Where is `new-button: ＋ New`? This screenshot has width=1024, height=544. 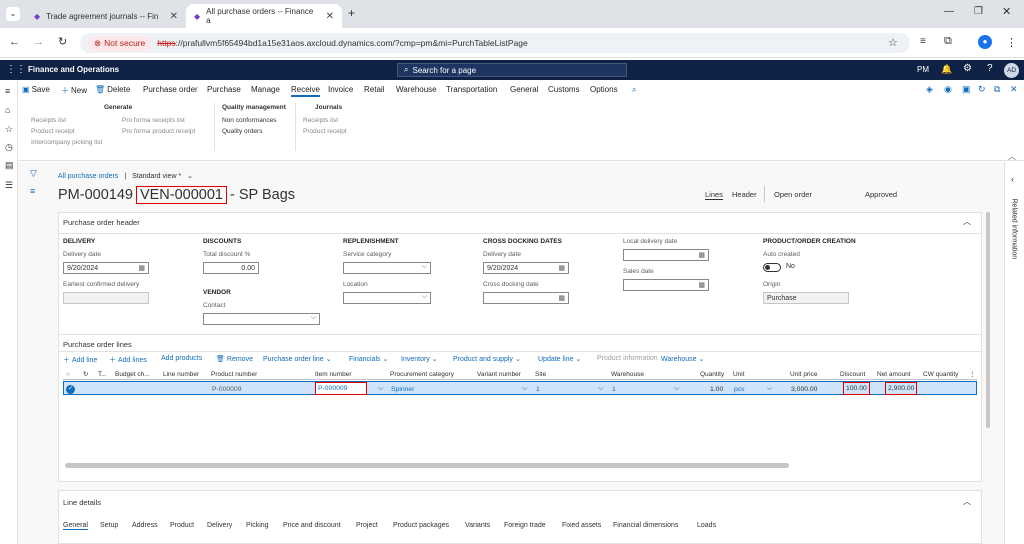
new-button: ＋ New is located at coordinates (74, 90).